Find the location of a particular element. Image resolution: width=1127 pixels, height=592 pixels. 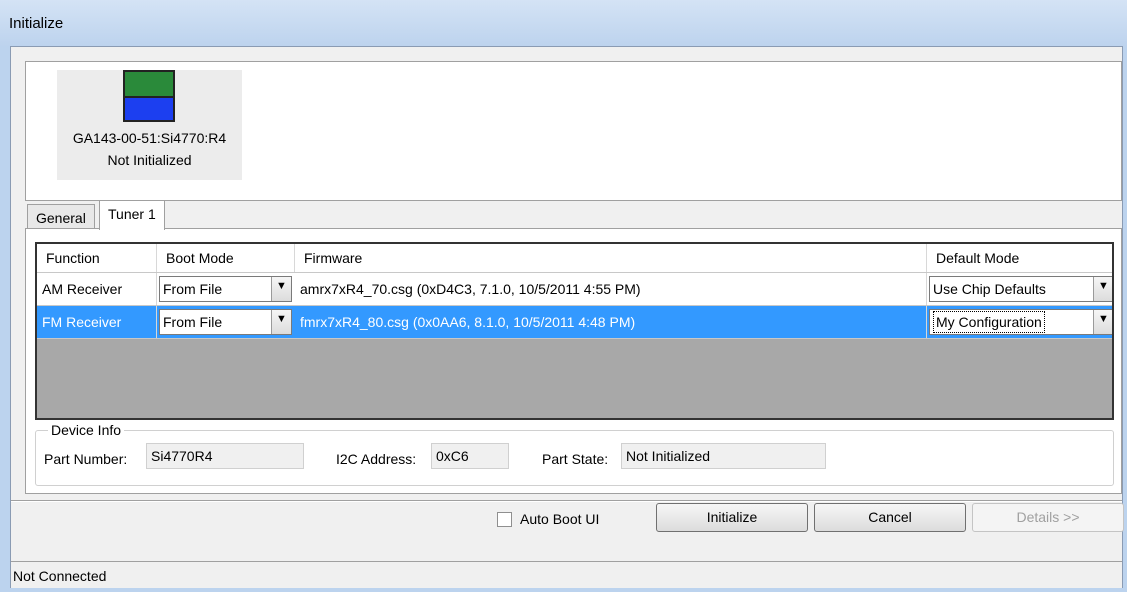

function-cell: AM Receiver is located at coordinates (97, 289).